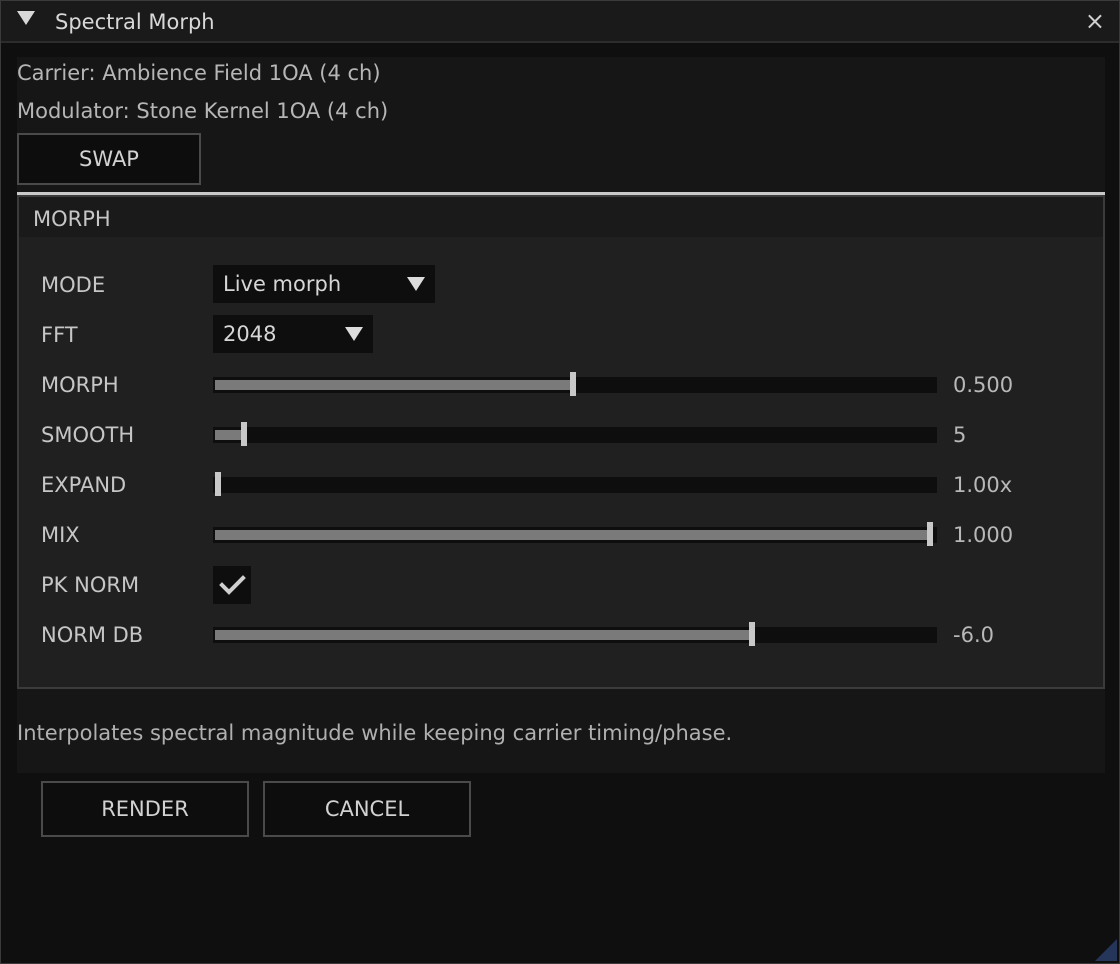  Describe the element at coordinates (367, 809) in the screenshot. I see `cancel-button: CANCEL` at that location.